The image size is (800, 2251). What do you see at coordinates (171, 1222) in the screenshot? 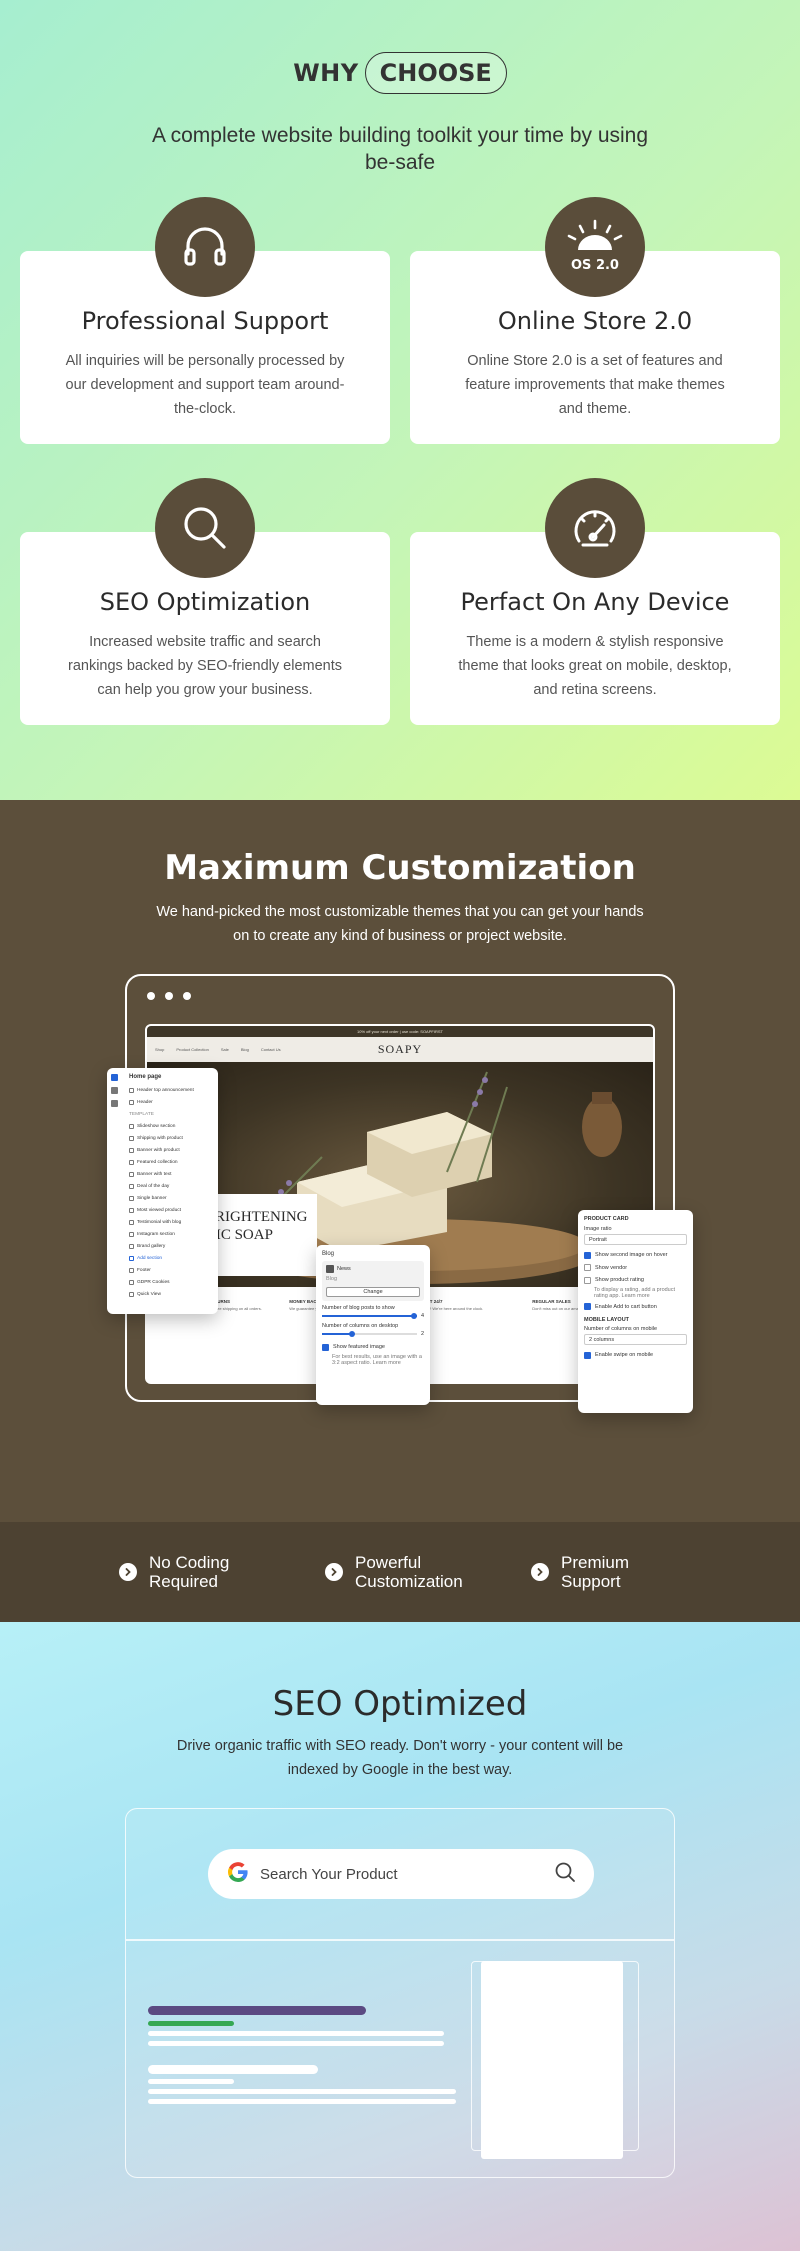
I see `editor-section-item: Testimonial with blog` at bounding box center [171, 1222].